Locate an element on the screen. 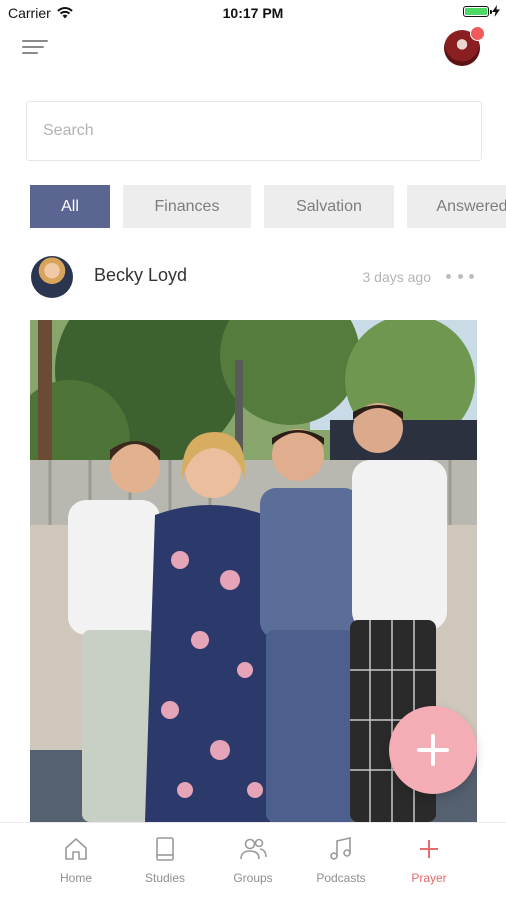  tab-studies-label: Studies is located at coordinates (165, 878).